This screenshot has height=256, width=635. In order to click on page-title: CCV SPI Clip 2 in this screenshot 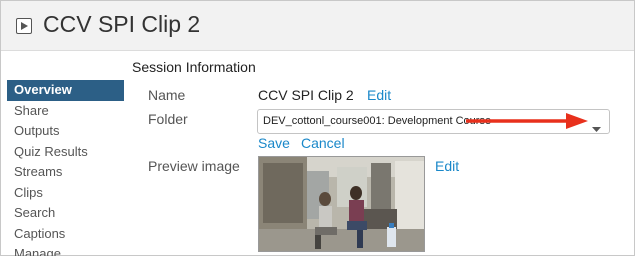, I will do `click(122, 24)`.